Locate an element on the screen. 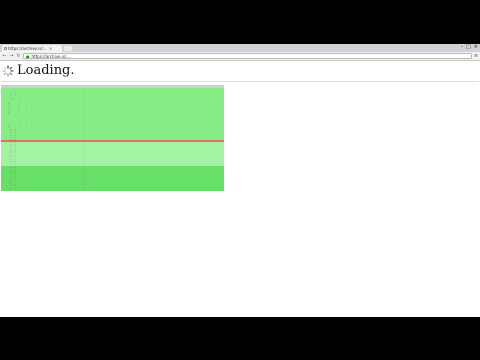 Image resolution: width=480 pixels, height=360 pixels. new-tab-button is located at coordinates (68, 48).